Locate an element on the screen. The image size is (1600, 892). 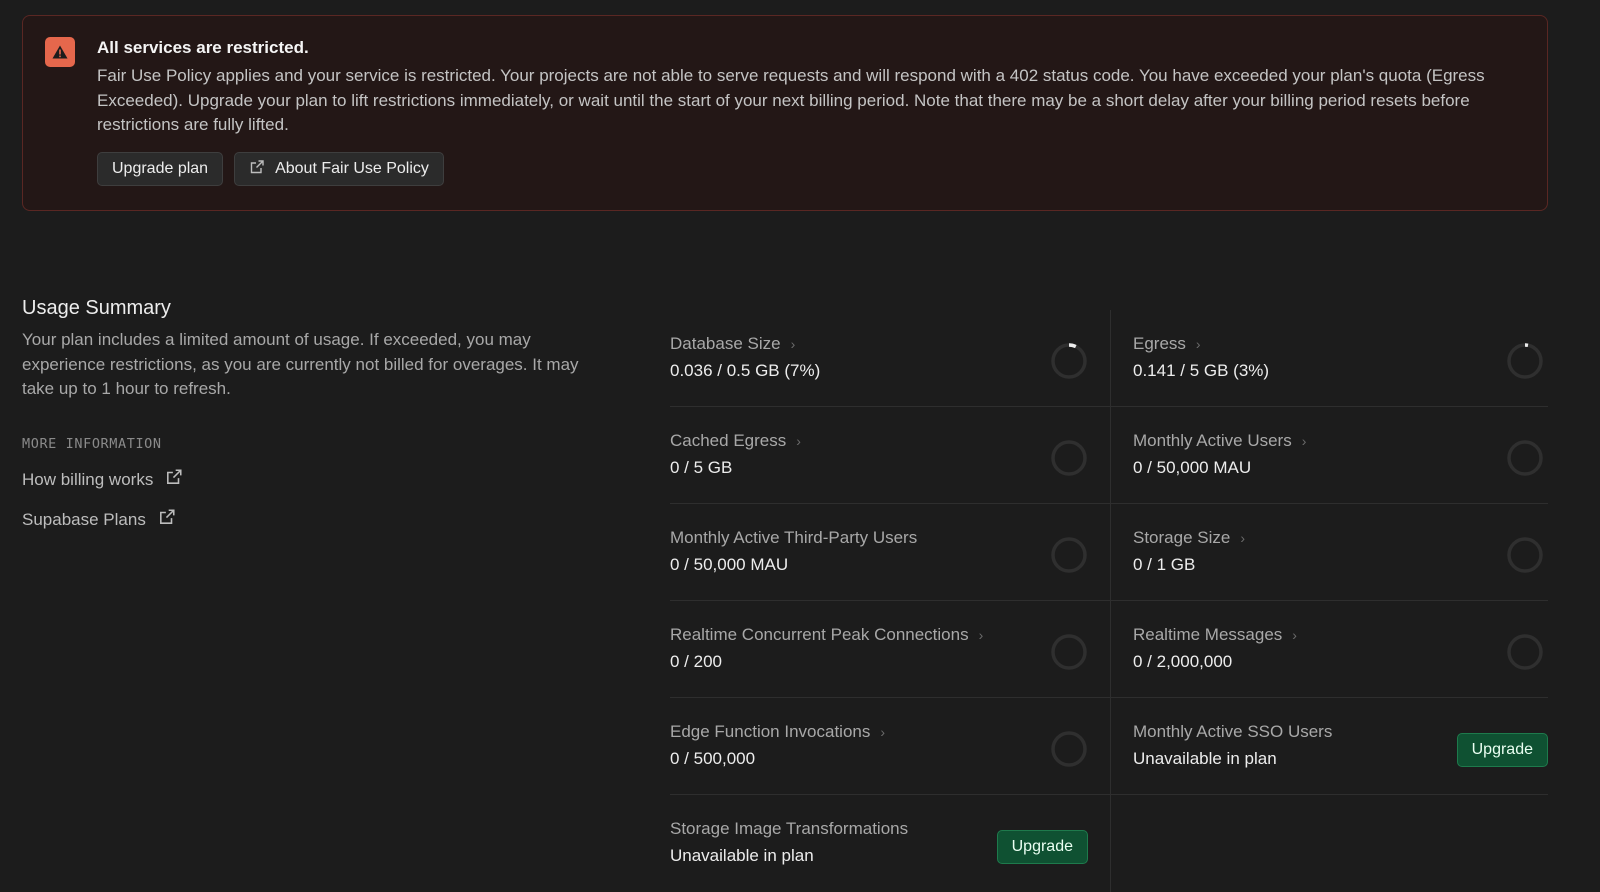
usage-item-storage-size: Storage Size › 0 / 1 GB is located at coordinates (1329, 552).